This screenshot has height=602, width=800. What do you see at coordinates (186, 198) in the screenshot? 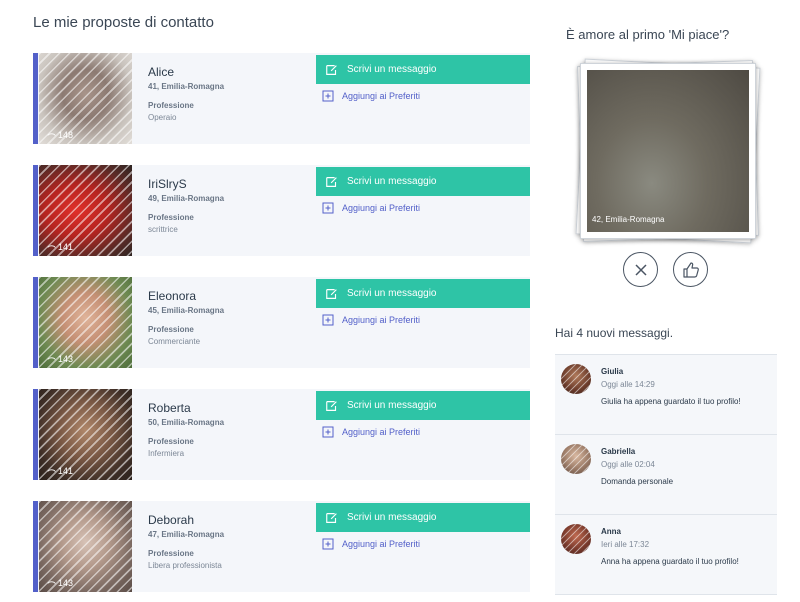
I see `contact-location: 49, Emilia-Romagna` at bounding box center [186, 198].